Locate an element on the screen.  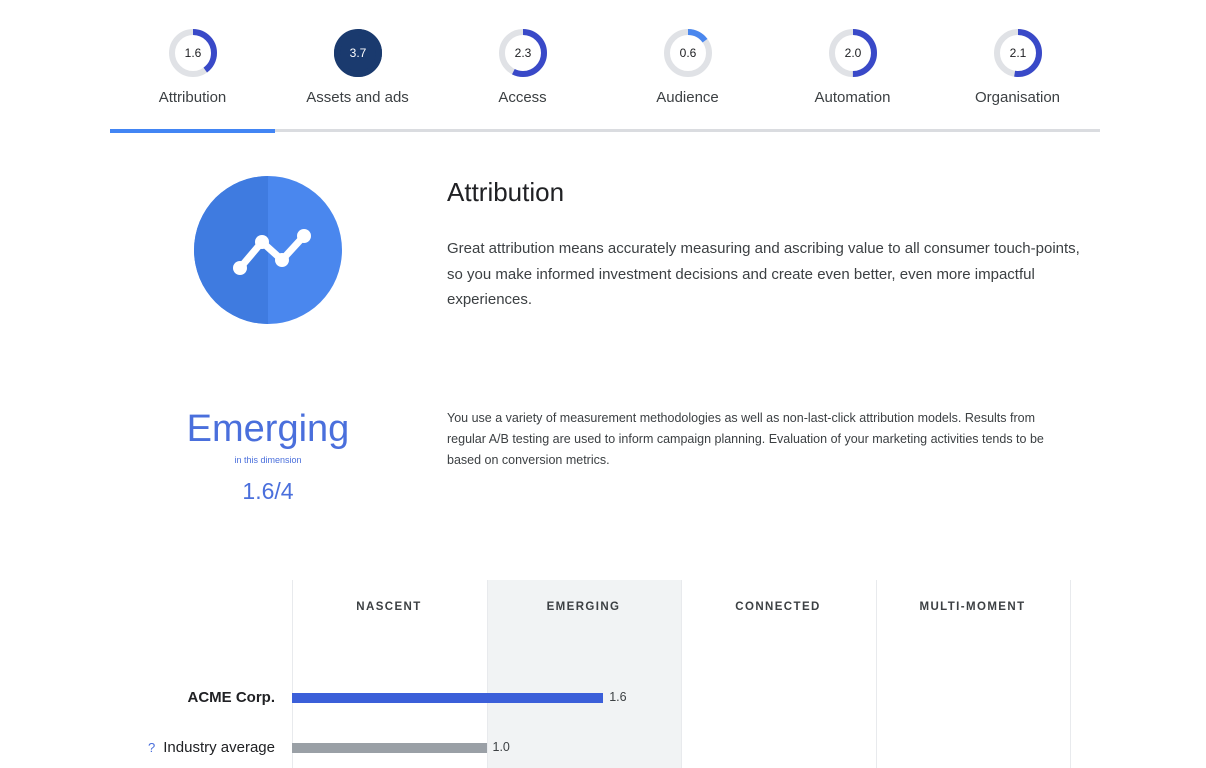
bar-value-label: 1.0 is located at coordinates (501, 747).